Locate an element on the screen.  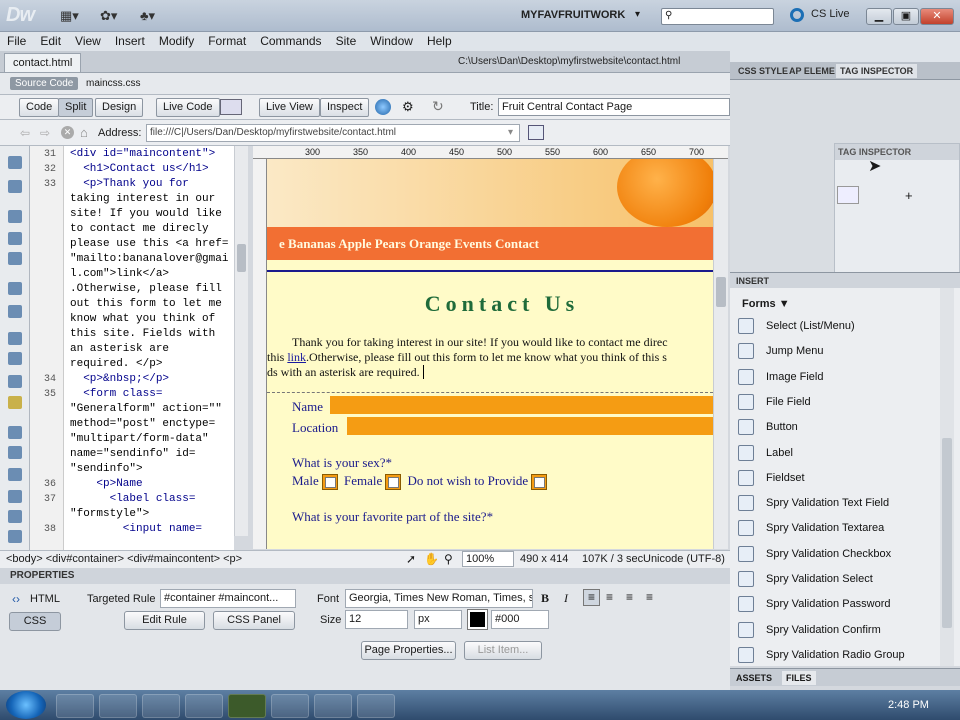
css-panel-button: CSS Panel is located at coordinates (254, 620).